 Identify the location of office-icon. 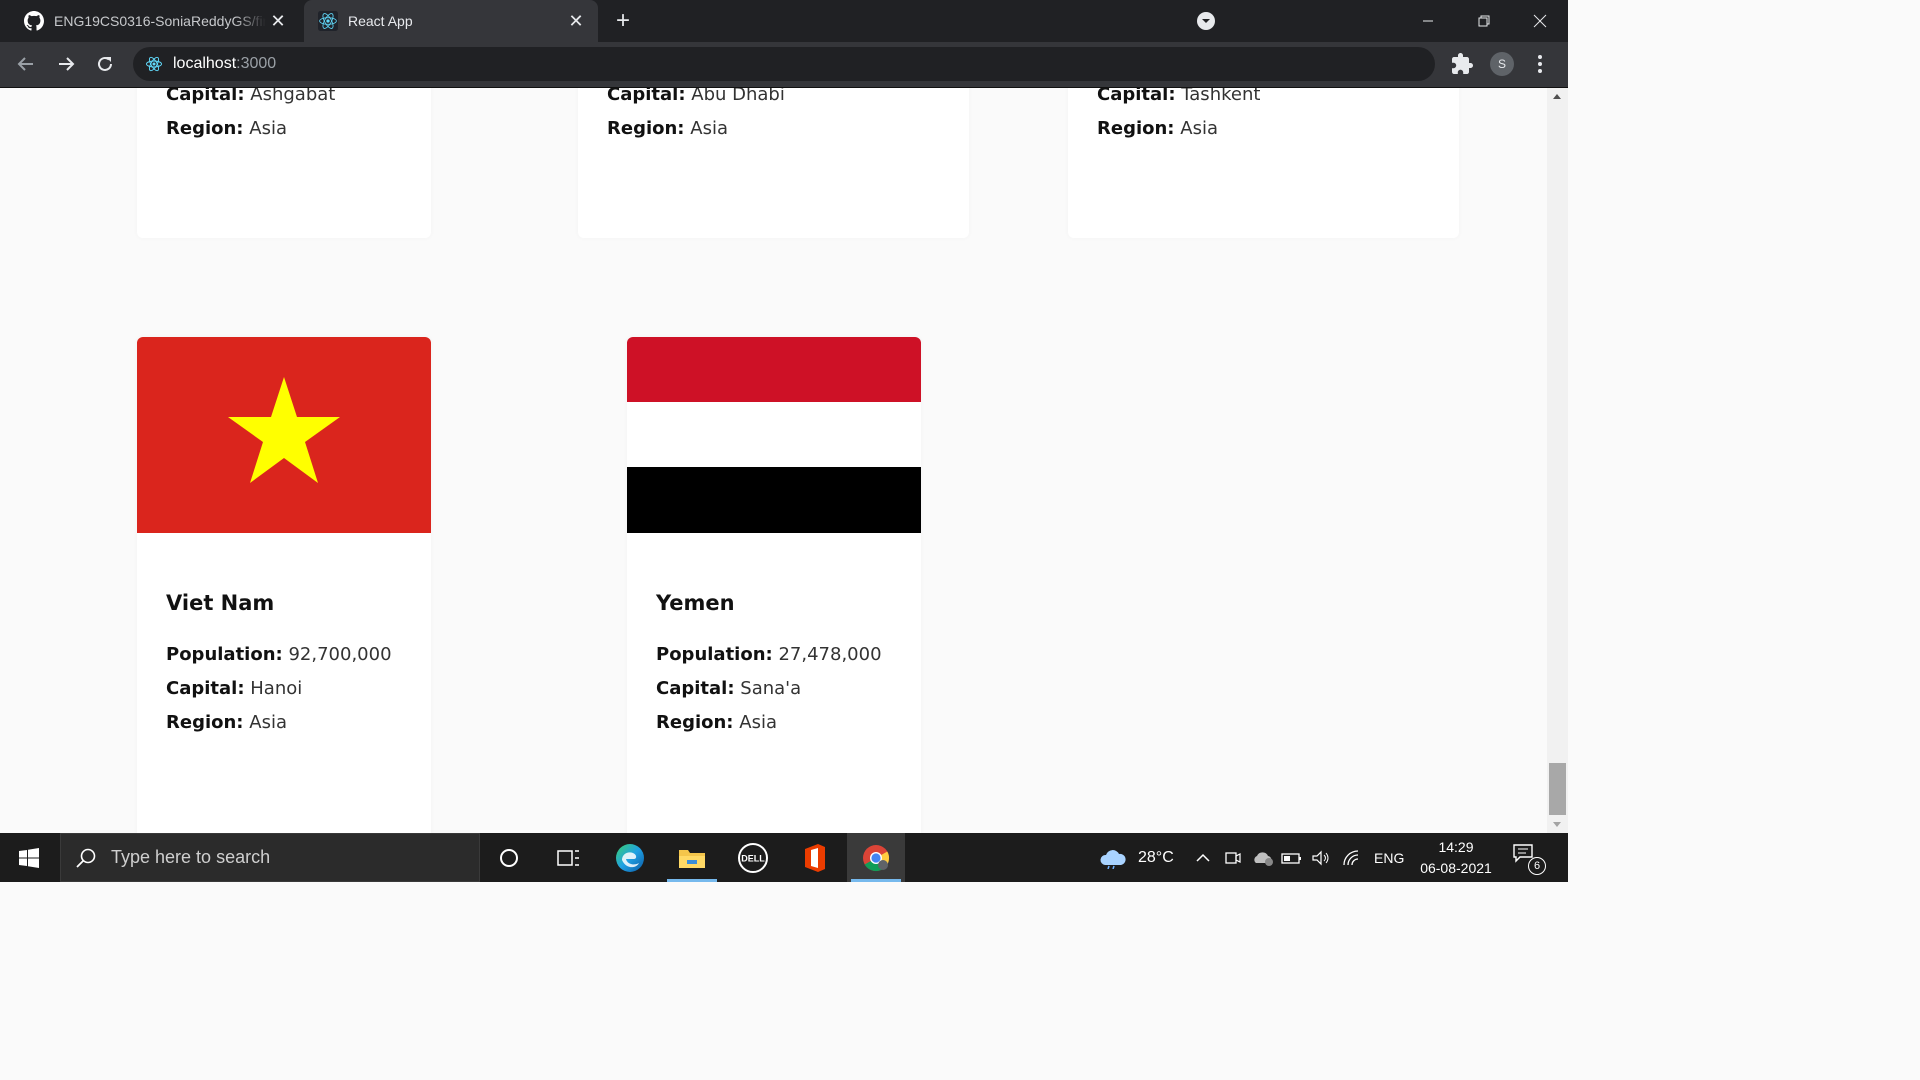
(815, 857).